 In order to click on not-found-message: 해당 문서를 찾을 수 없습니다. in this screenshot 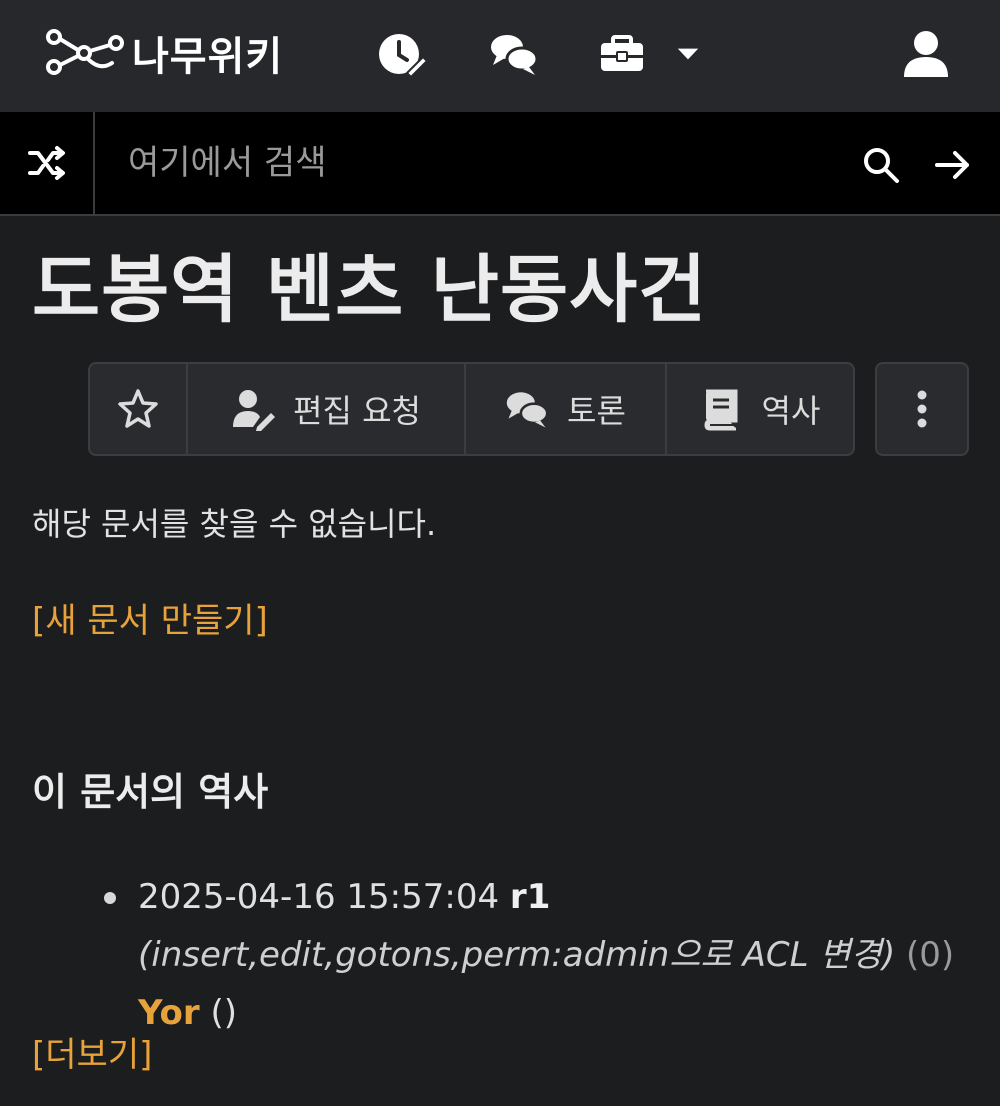, I will do `click(234, 524)`.